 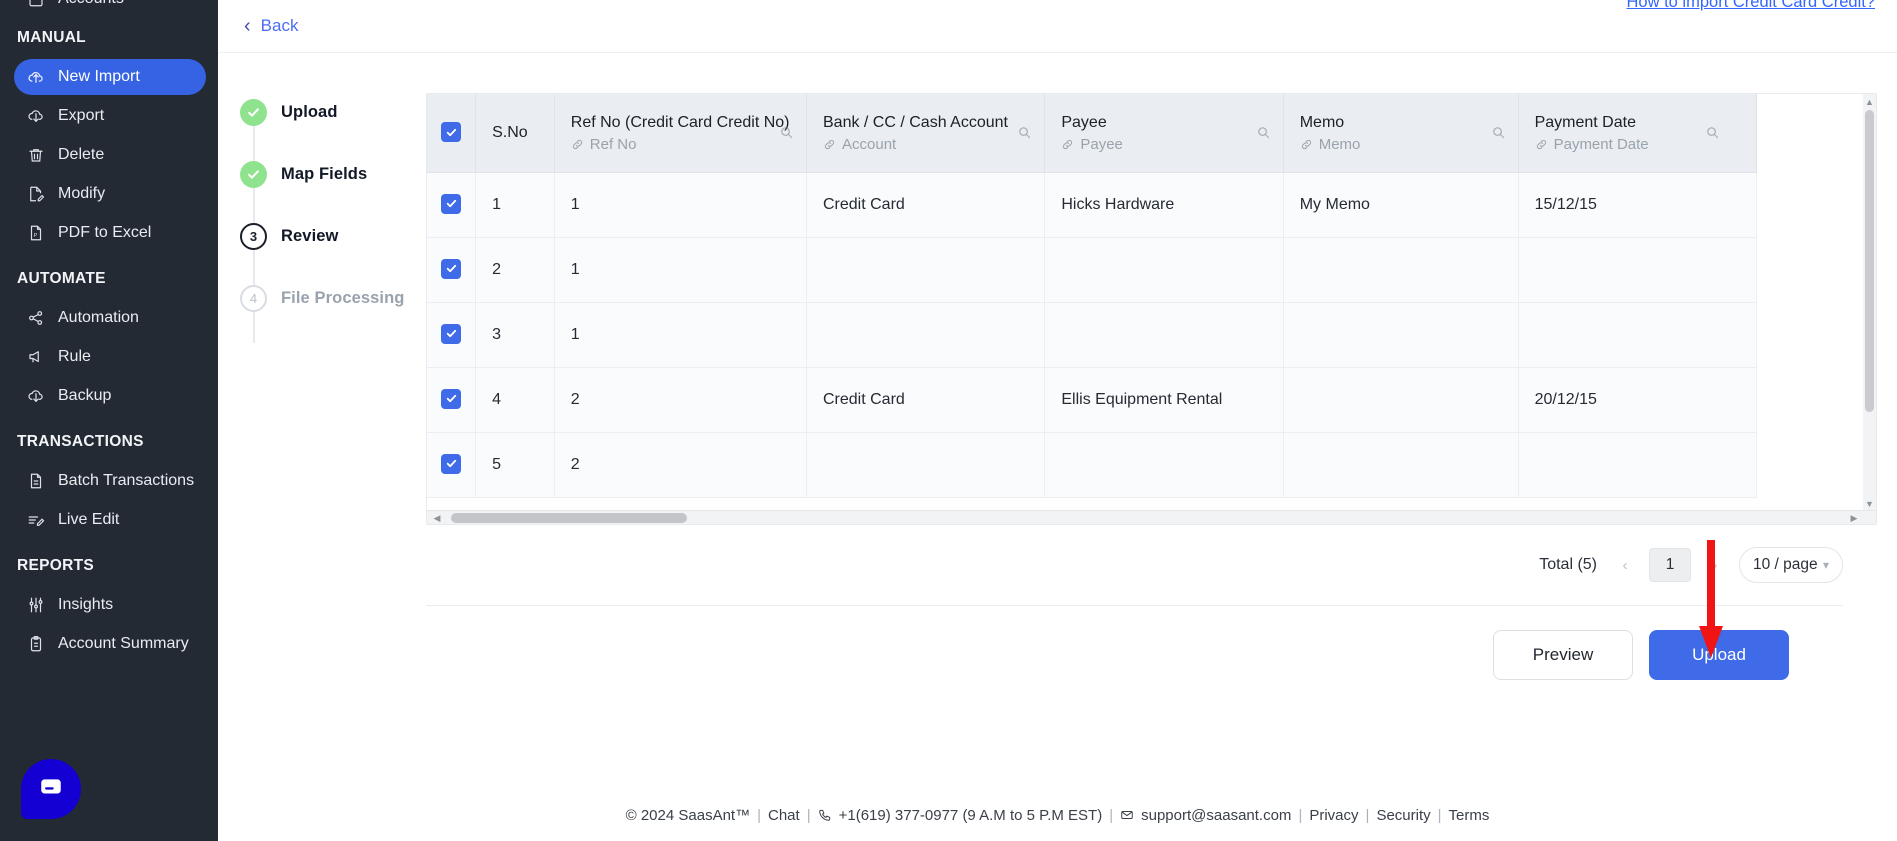 What do you see at coordinates (1638, 400) in the screenshot?
I see `cell-date: 20/12/15` at bounding box center [1638, 400].